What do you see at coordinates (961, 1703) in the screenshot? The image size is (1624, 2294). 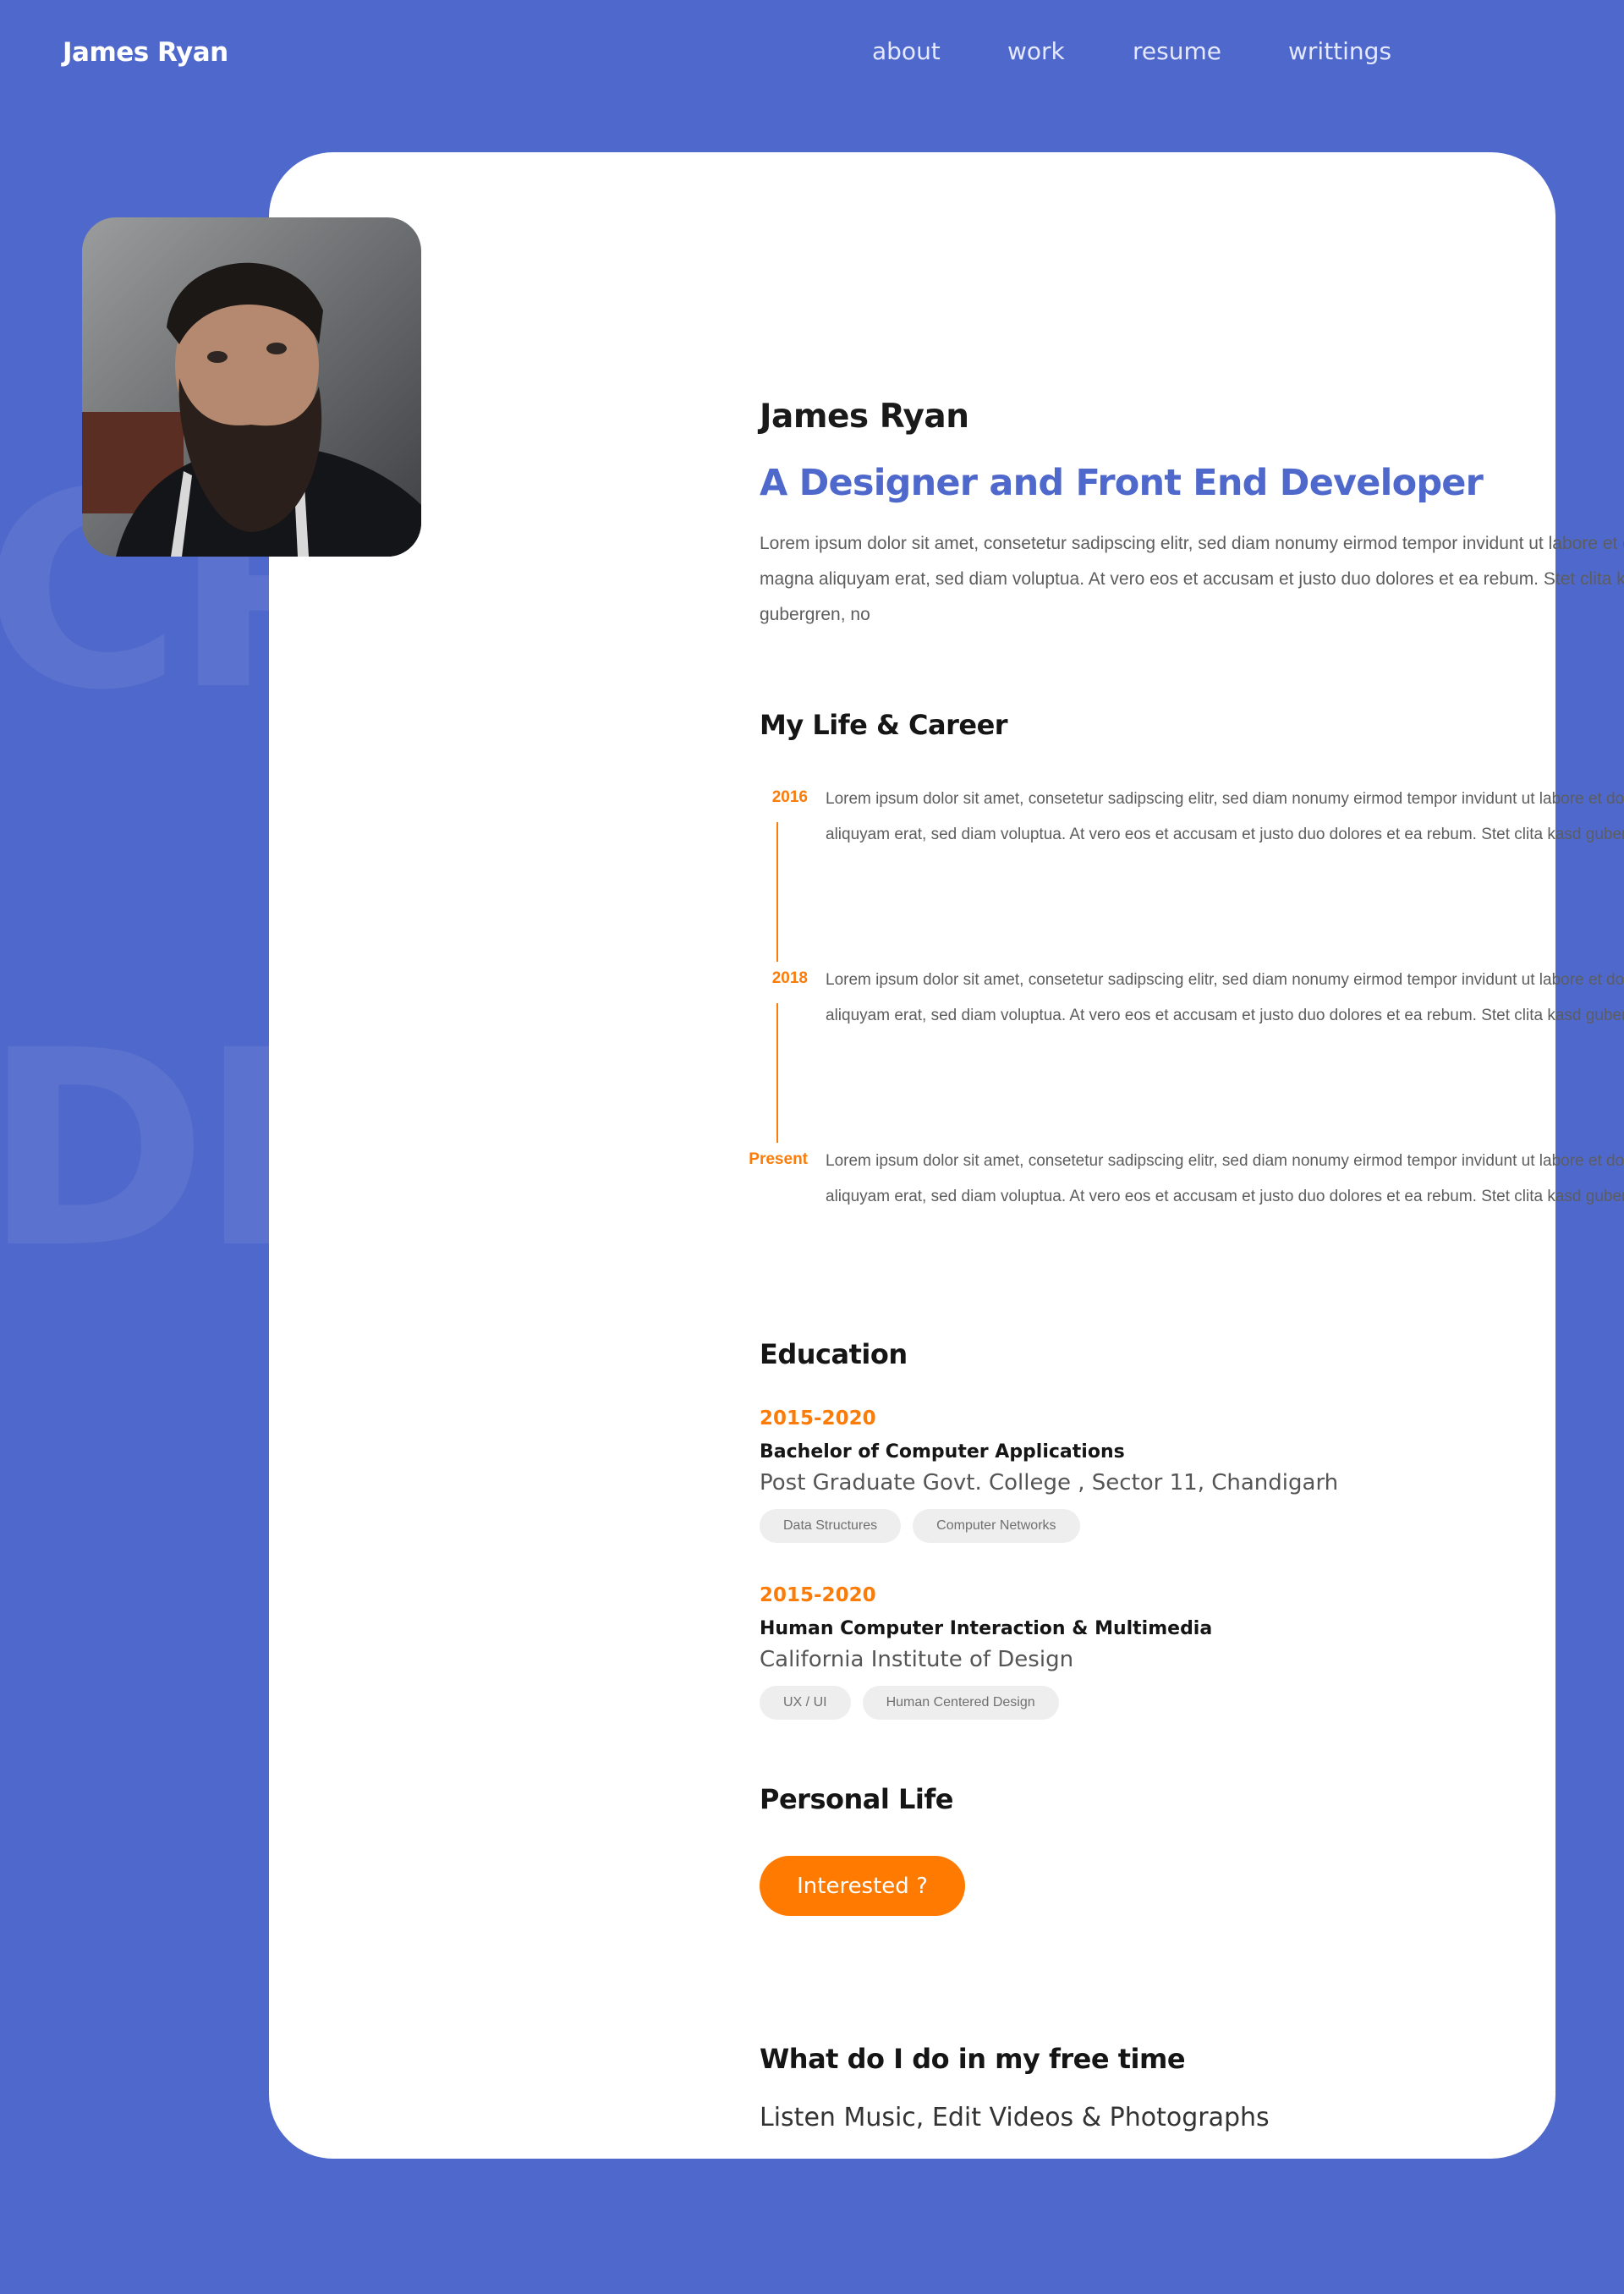 I see `skill-tag: Human Centered Design` at bounding box center [961, 1703].